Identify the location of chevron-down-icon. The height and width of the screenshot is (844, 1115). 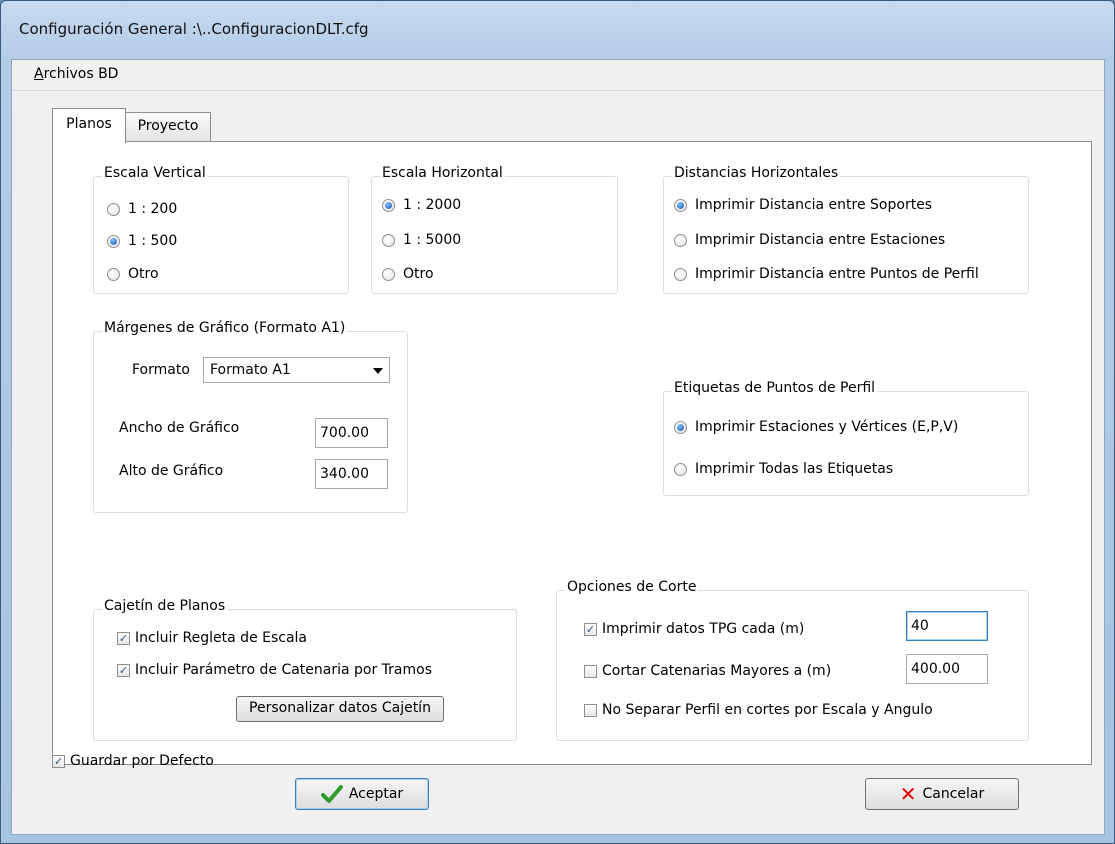
(378, 371).